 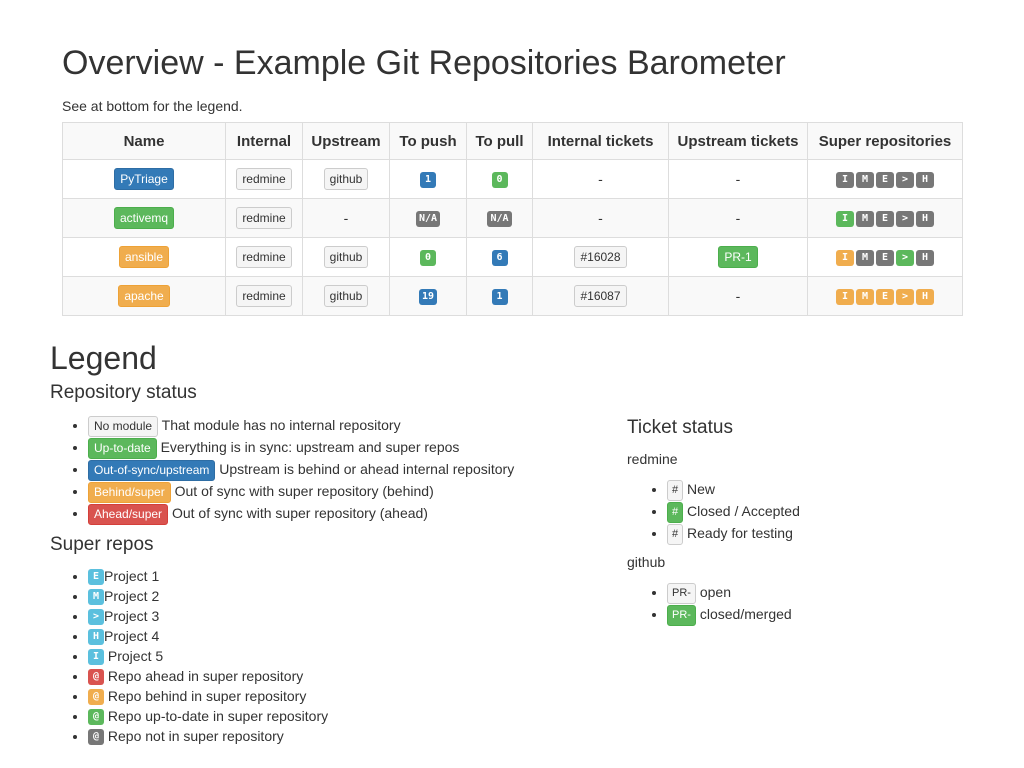 What do you see at coordinates (827, 592) in the screenshot?
I see `legend-item: PR- open` at bounding box center [827, 592].